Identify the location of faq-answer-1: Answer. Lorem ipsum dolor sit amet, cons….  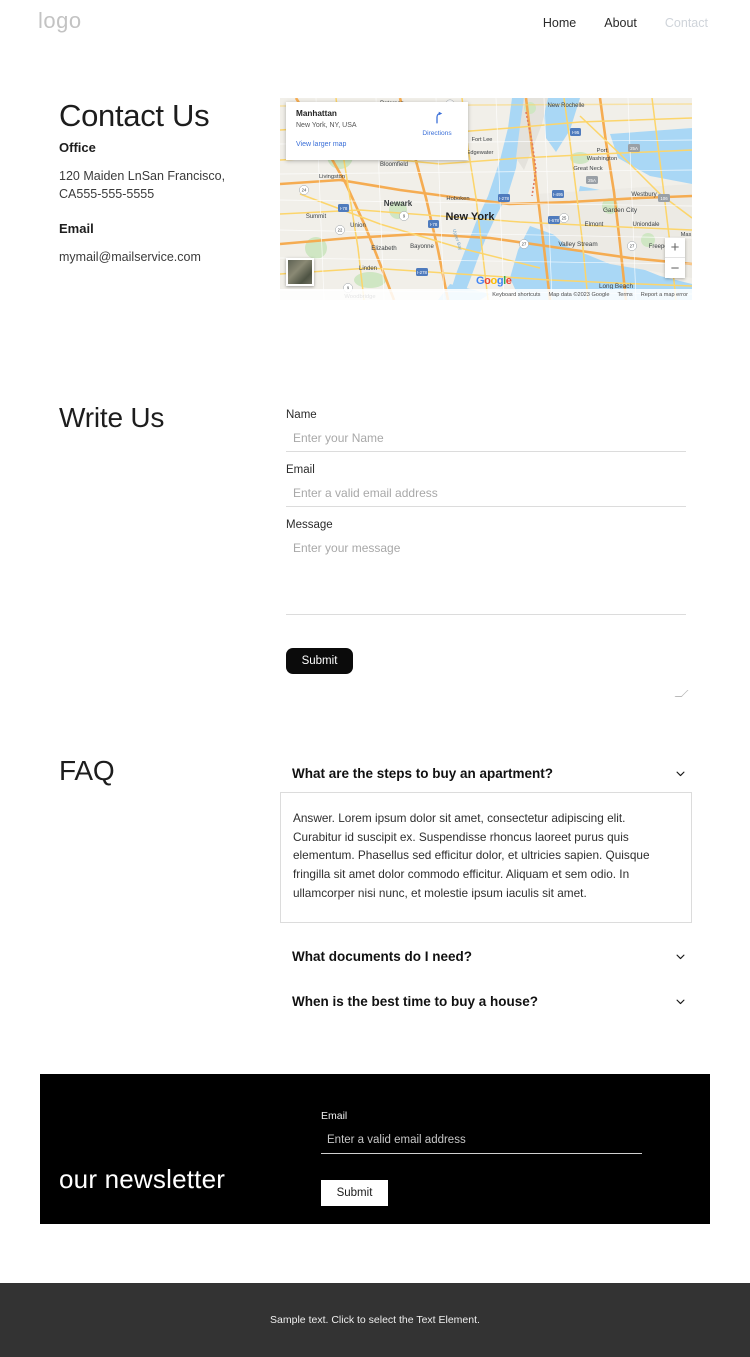
(486, 858).